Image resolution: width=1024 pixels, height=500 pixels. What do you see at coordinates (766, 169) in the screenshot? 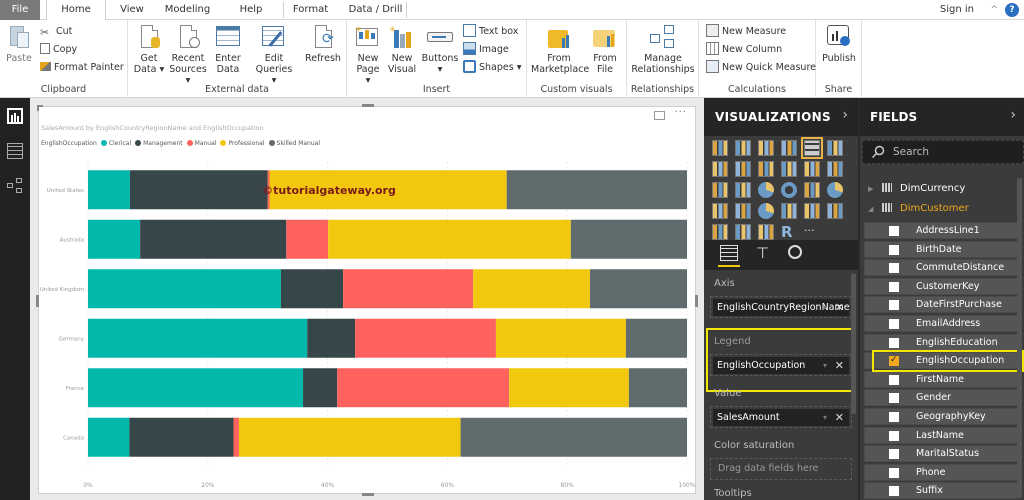
I see `stacked-area-visual-icon` at bounding box center [766, 169].